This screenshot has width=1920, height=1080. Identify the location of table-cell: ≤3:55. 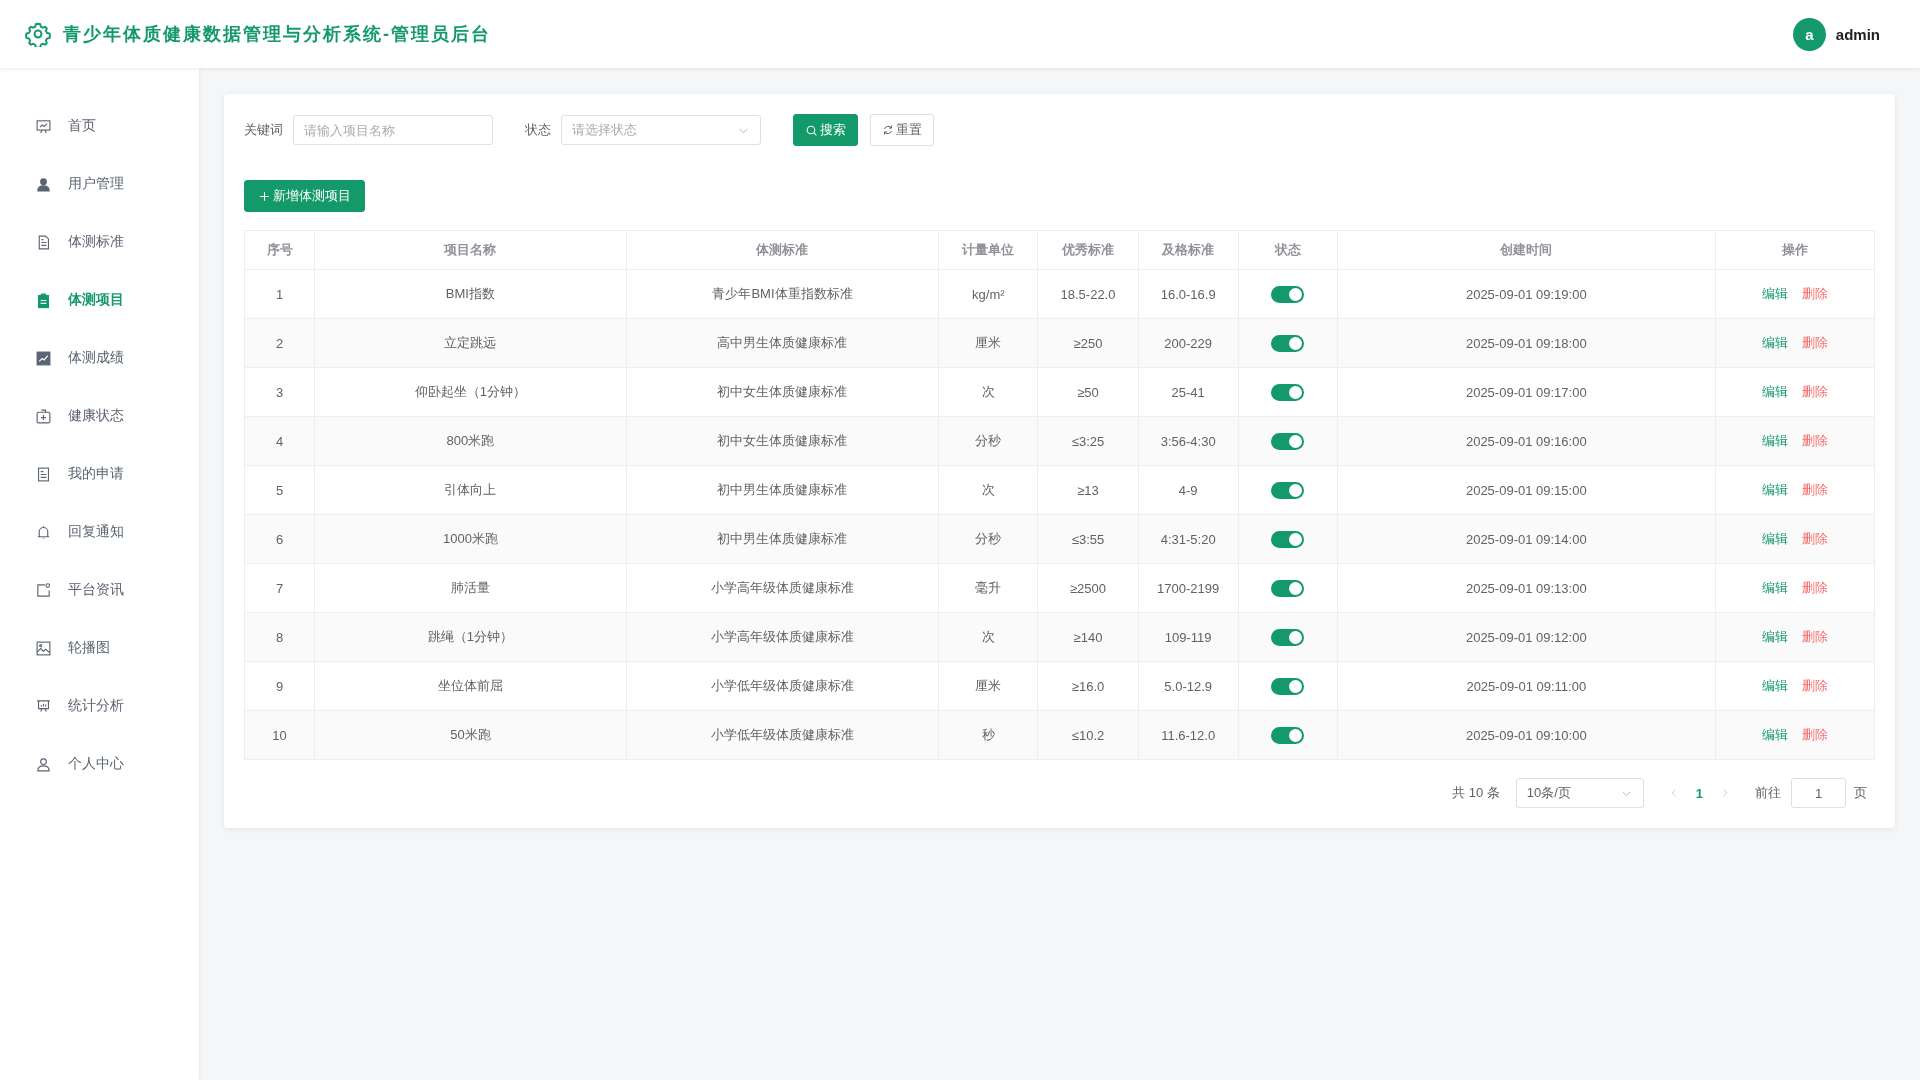
(1088, 539).